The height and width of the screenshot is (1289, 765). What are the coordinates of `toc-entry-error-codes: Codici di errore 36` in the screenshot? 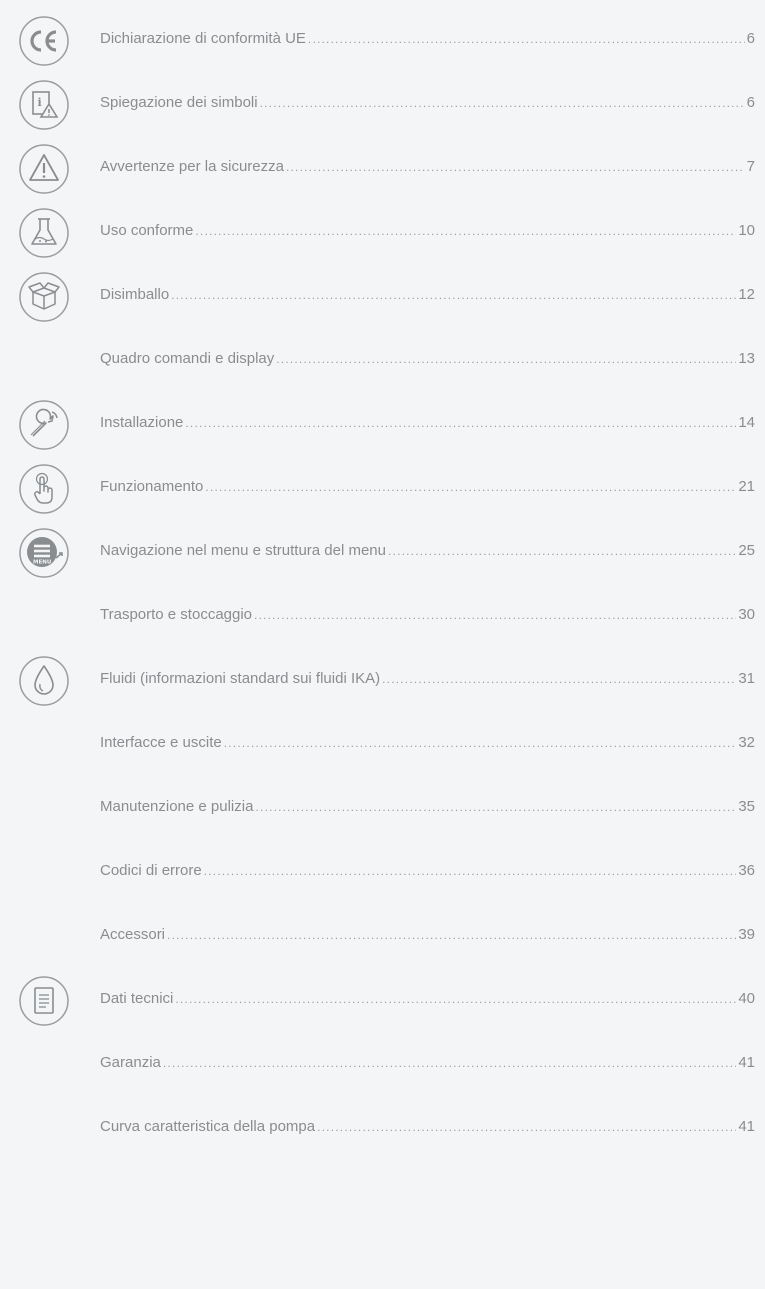 It's located at (382, 873).